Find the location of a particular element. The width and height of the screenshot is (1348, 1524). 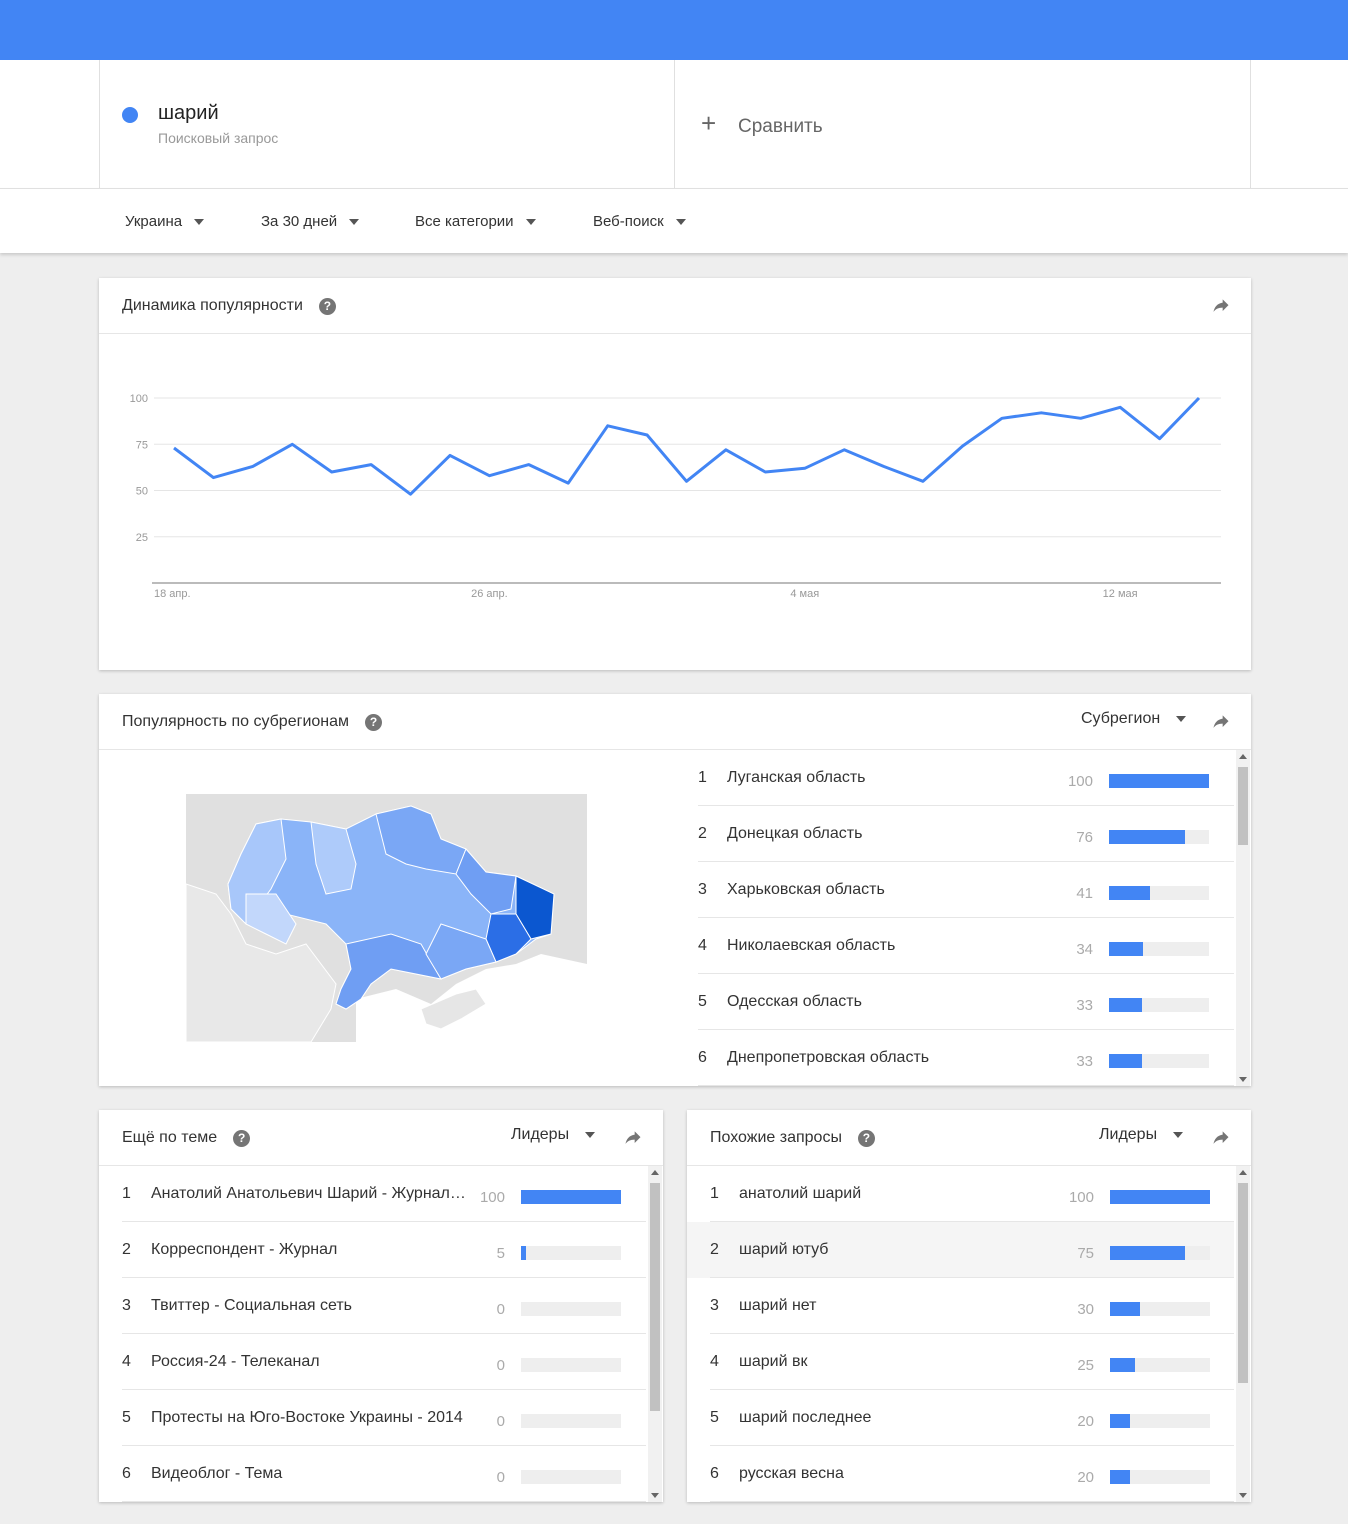

list-item-label: шарий последнее is located at coordinates (899, 1418).